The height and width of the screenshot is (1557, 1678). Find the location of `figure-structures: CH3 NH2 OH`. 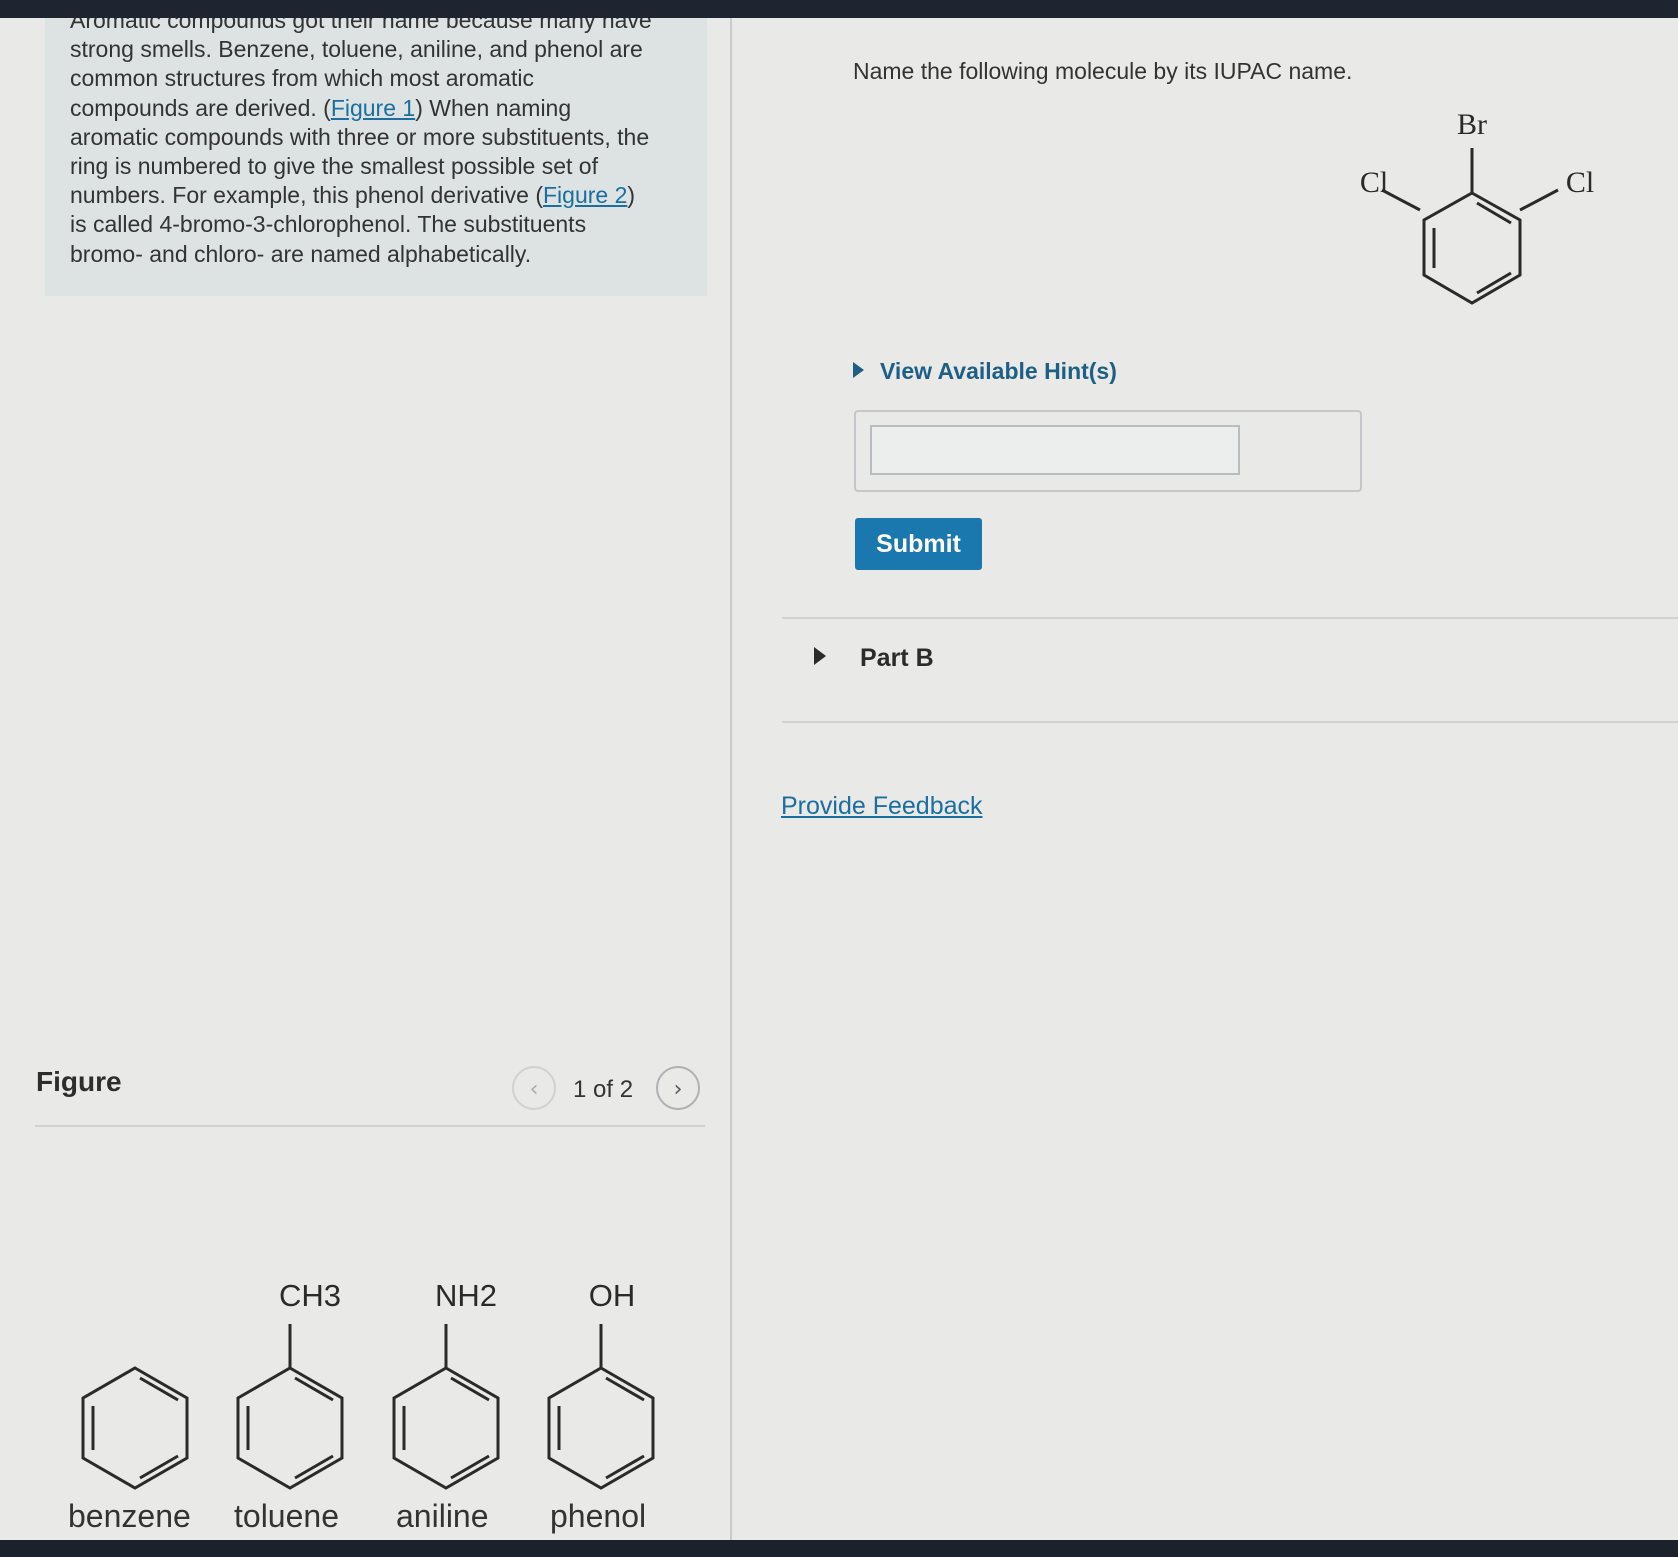

figure-structures: CH3 NH2 OH is located at coordinates (368, 1384).